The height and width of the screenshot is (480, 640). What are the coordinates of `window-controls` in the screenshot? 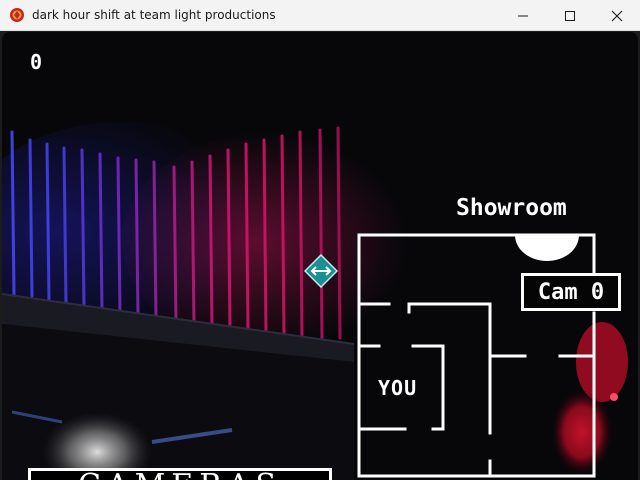 It's located at (569, 15).